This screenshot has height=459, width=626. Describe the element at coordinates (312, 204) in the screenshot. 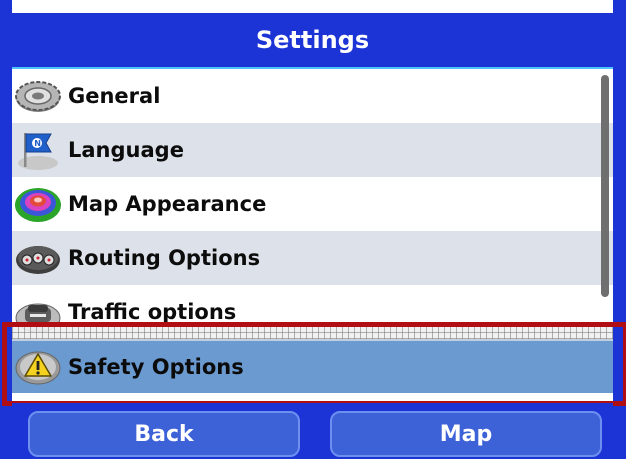

I see `settings-item-map-appearance: Map Appearance` at that location.